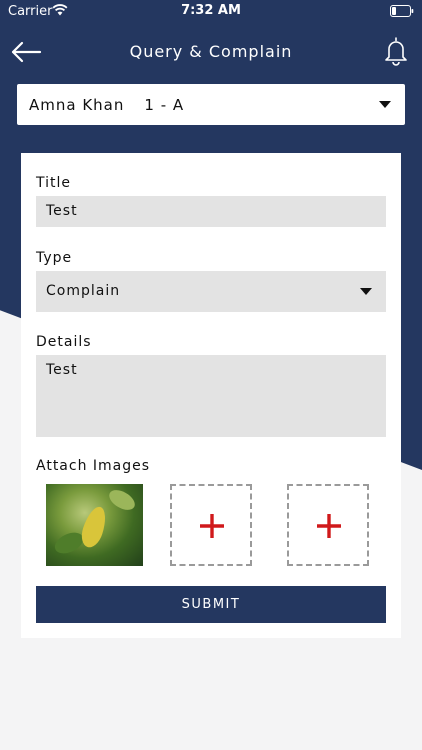 The height and width of the screenshot is (750, 422). I want to click on type-value: Complain, so click(83, 291).